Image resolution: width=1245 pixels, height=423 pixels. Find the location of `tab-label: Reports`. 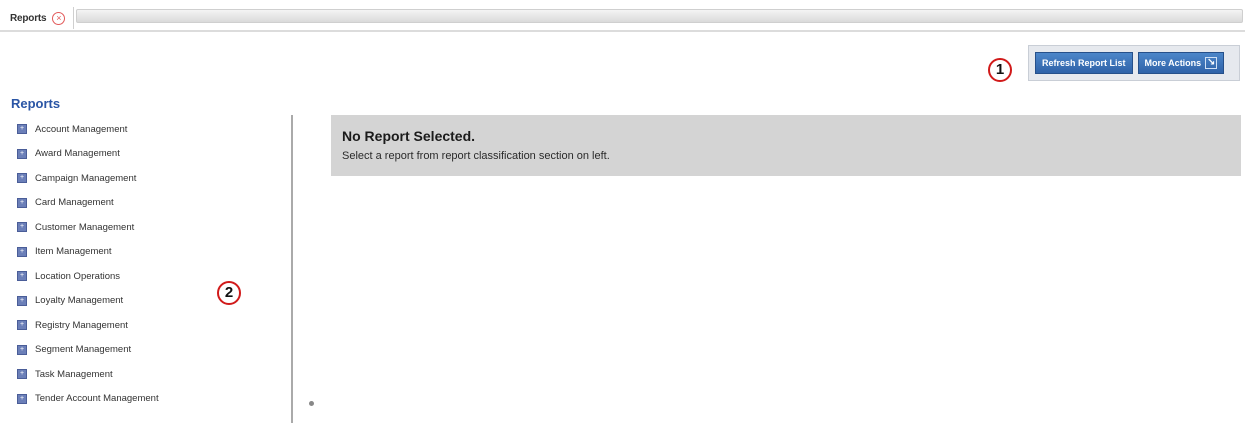

tab-label: Reports is located at coordinates (28, 18).